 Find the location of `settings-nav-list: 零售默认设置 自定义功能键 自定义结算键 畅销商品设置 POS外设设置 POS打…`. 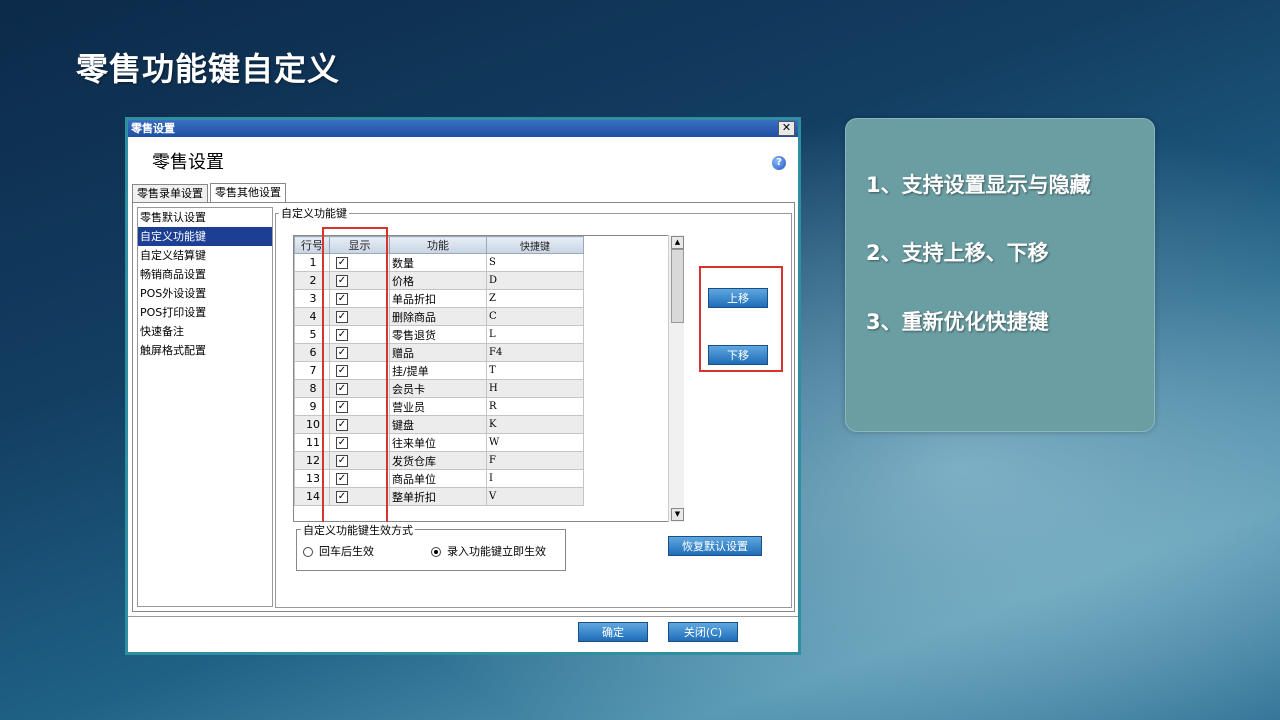

settings-nav-list: 零售默认设置 自定义功能键 自定义结算键 畅销商品设置 POS外设设置 POS打… is located at coordinates (205, 407).